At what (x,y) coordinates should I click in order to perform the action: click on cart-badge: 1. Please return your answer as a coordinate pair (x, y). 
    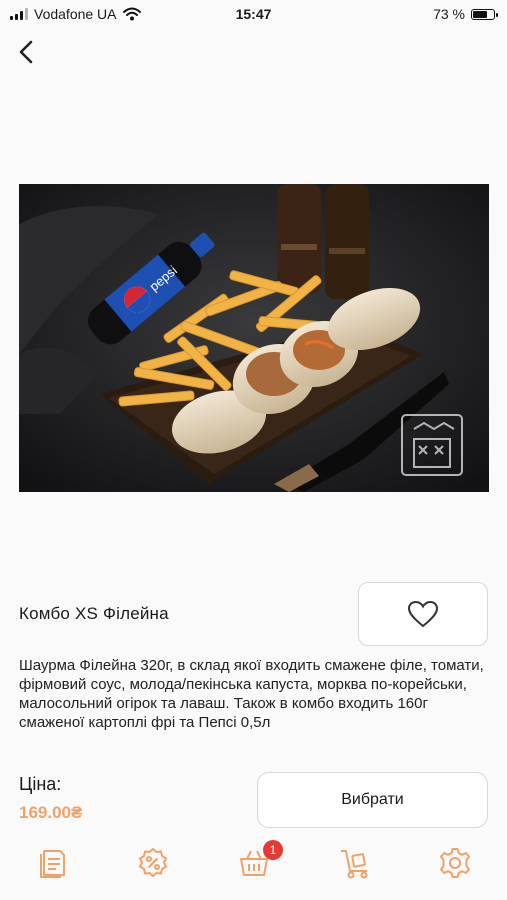
    Looking at the image, I should click on (273, 850).